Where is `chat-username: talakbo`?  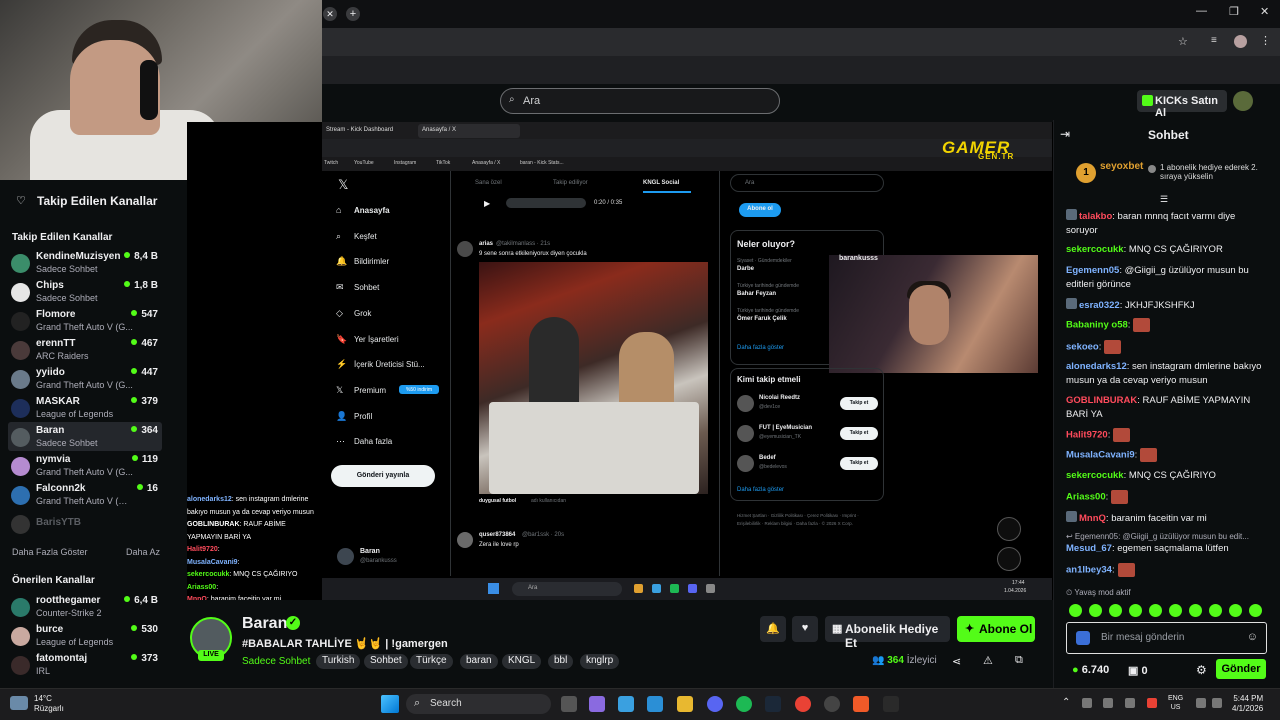
chat-username: talakbo is located at coordinates (1095, 216).